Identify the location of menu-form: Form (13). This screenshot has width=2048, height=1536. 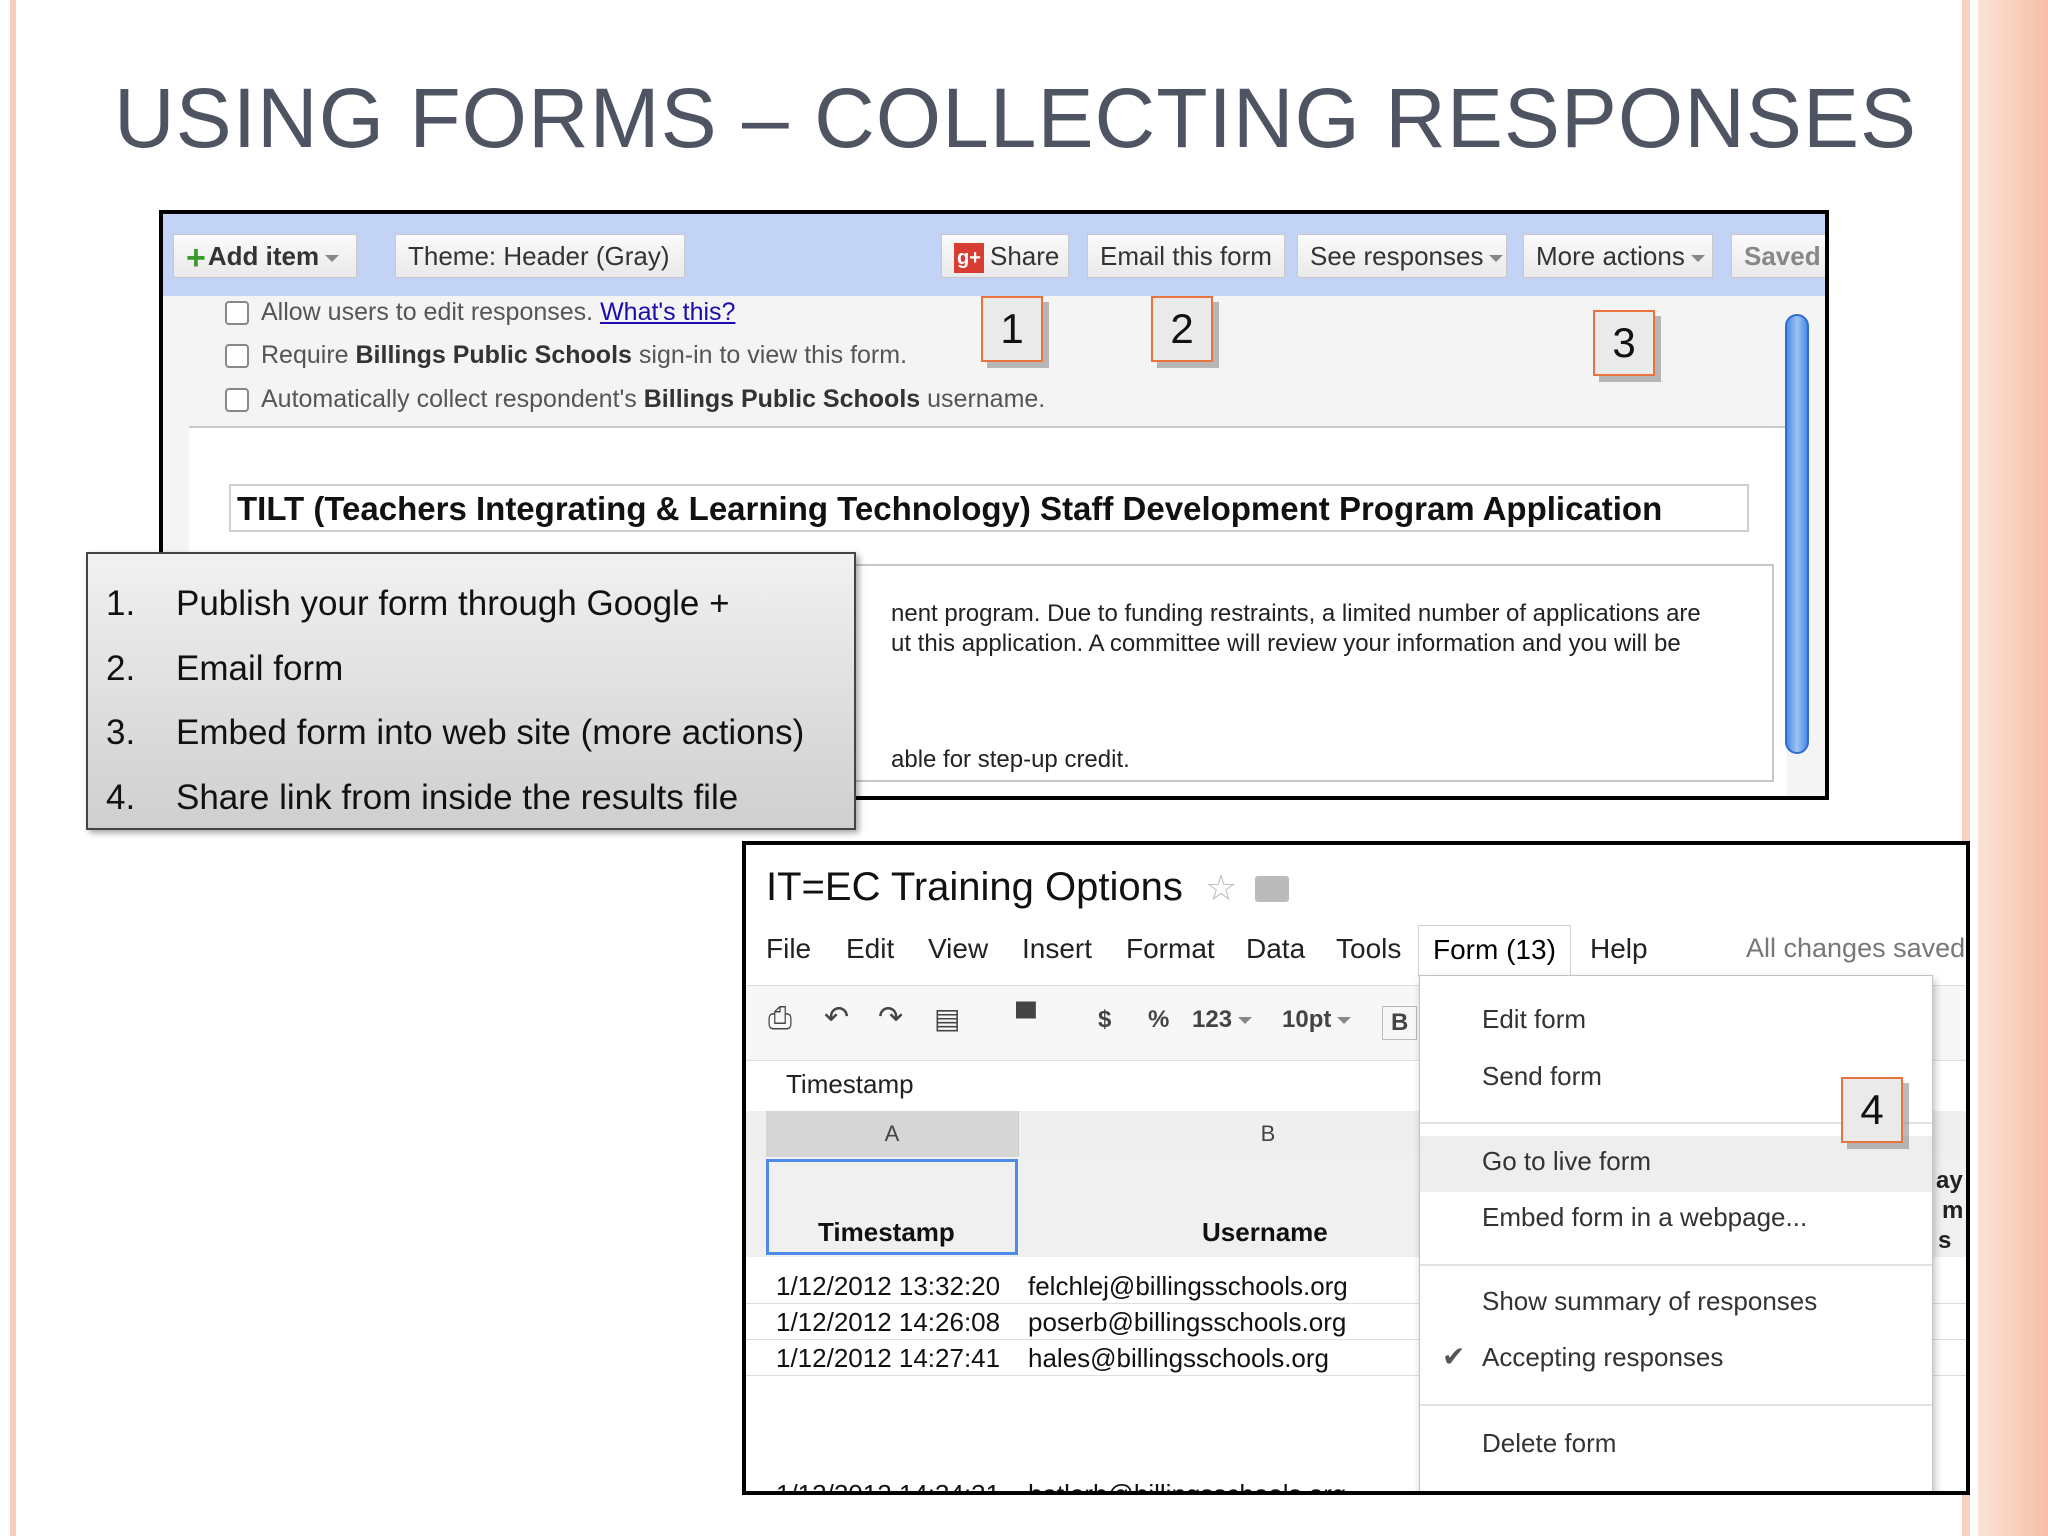
(1494, 951).